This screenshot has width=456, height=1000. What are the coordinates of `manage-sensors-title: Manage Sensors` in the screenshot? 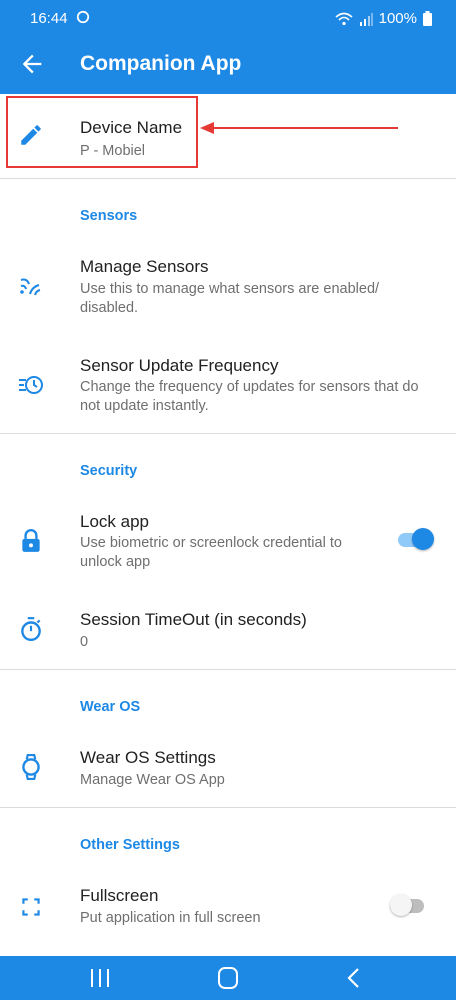 It's located at (144, 266).